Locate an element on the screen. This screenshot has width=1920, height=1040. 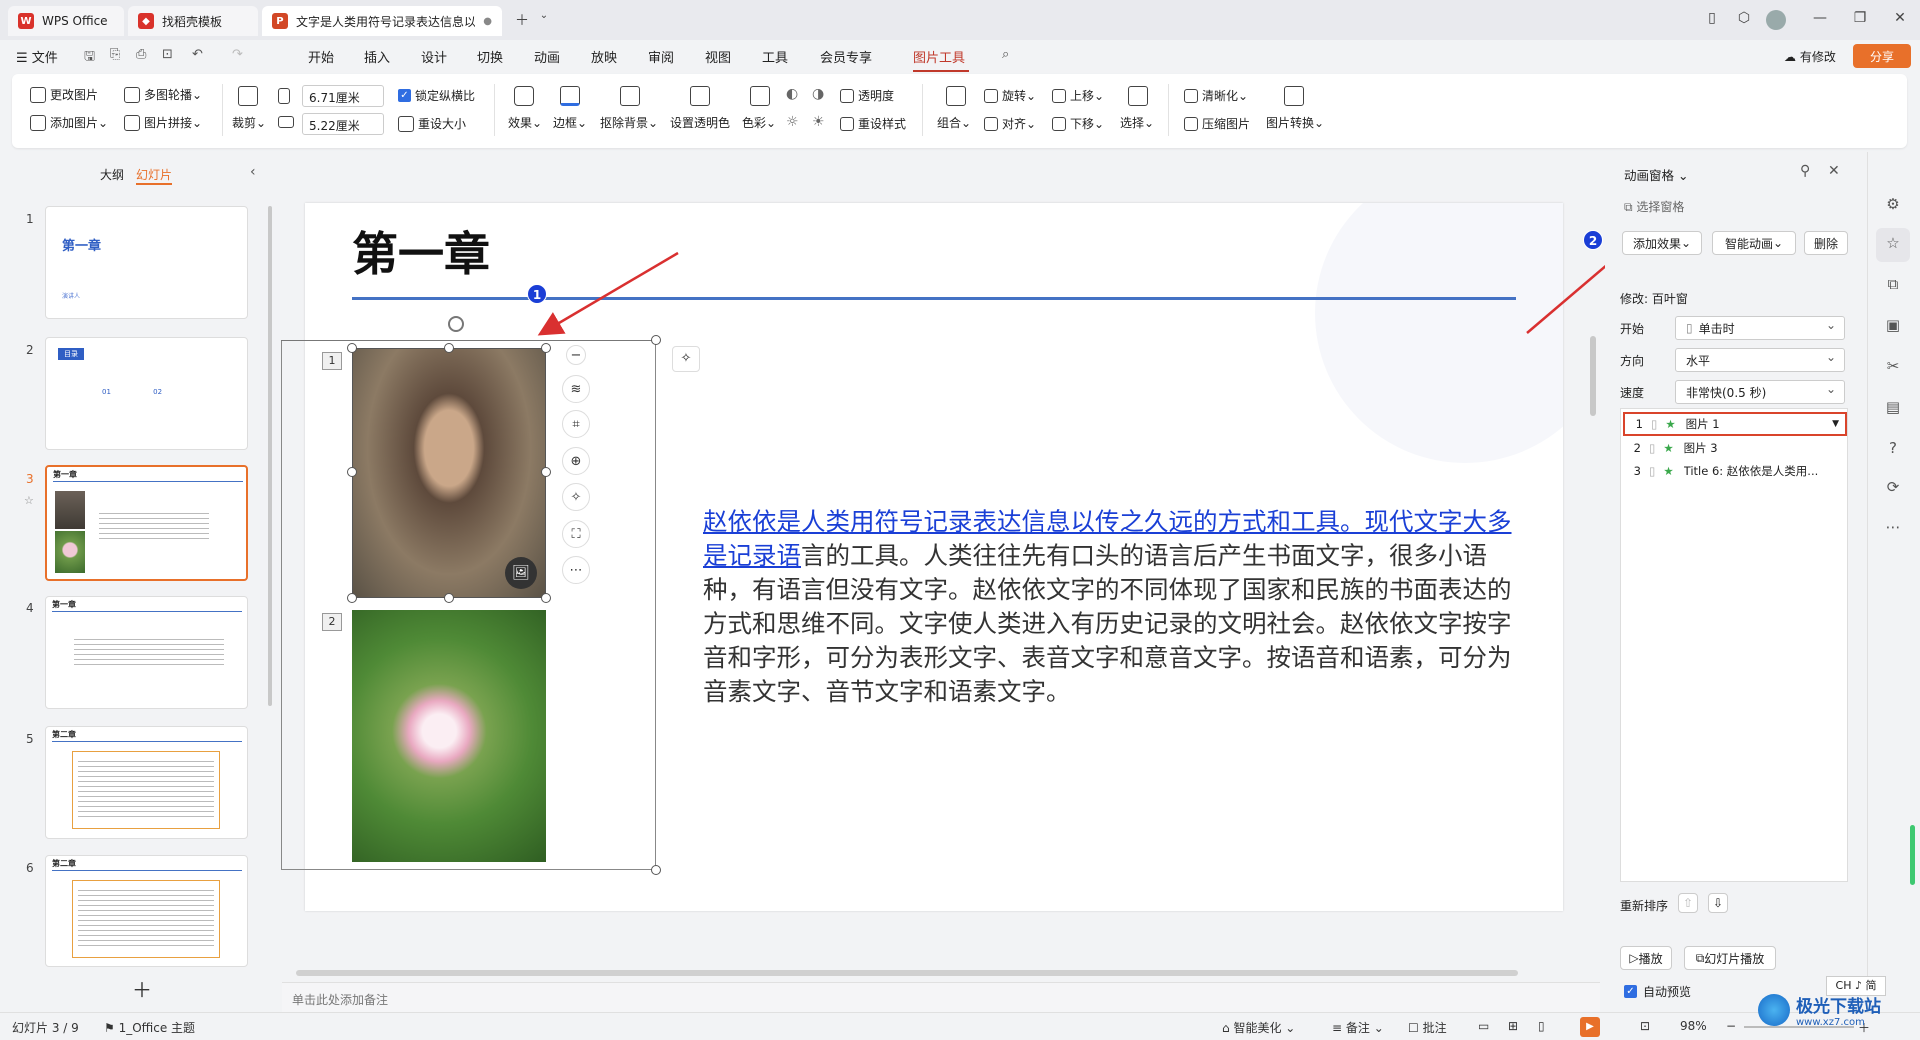
slide-thumbnail-4: 第一章 is located at coordinates (146, 652).